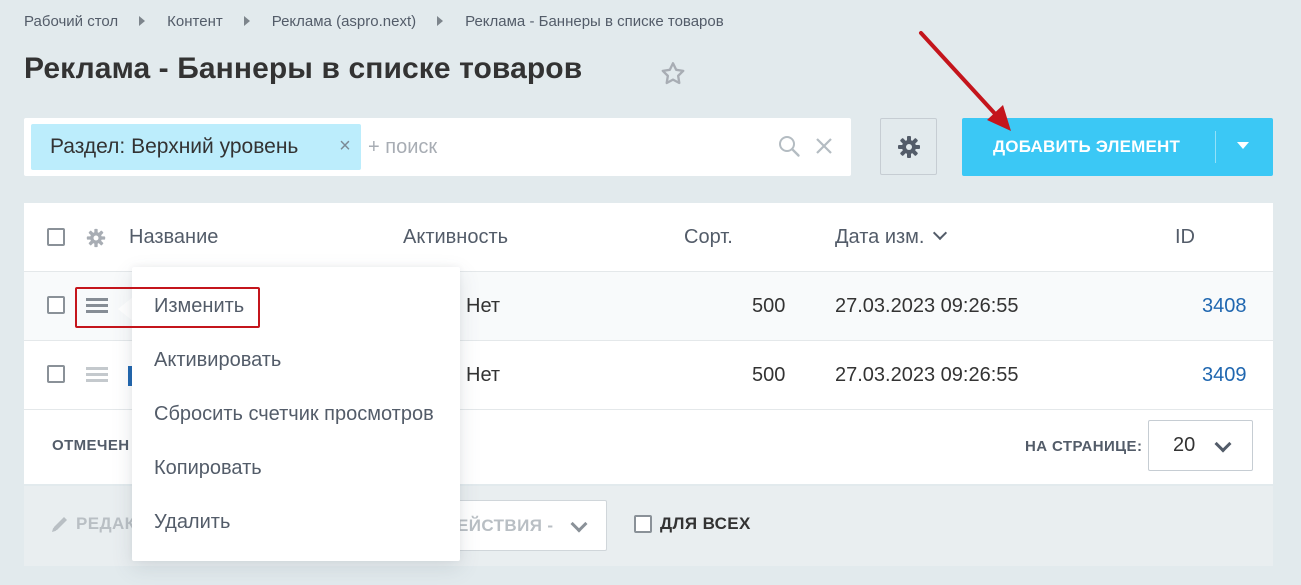 This screenshot has height=585, width=1301. I want to click on breadcrumb-item: Рабочий стол, so click(71, 21).